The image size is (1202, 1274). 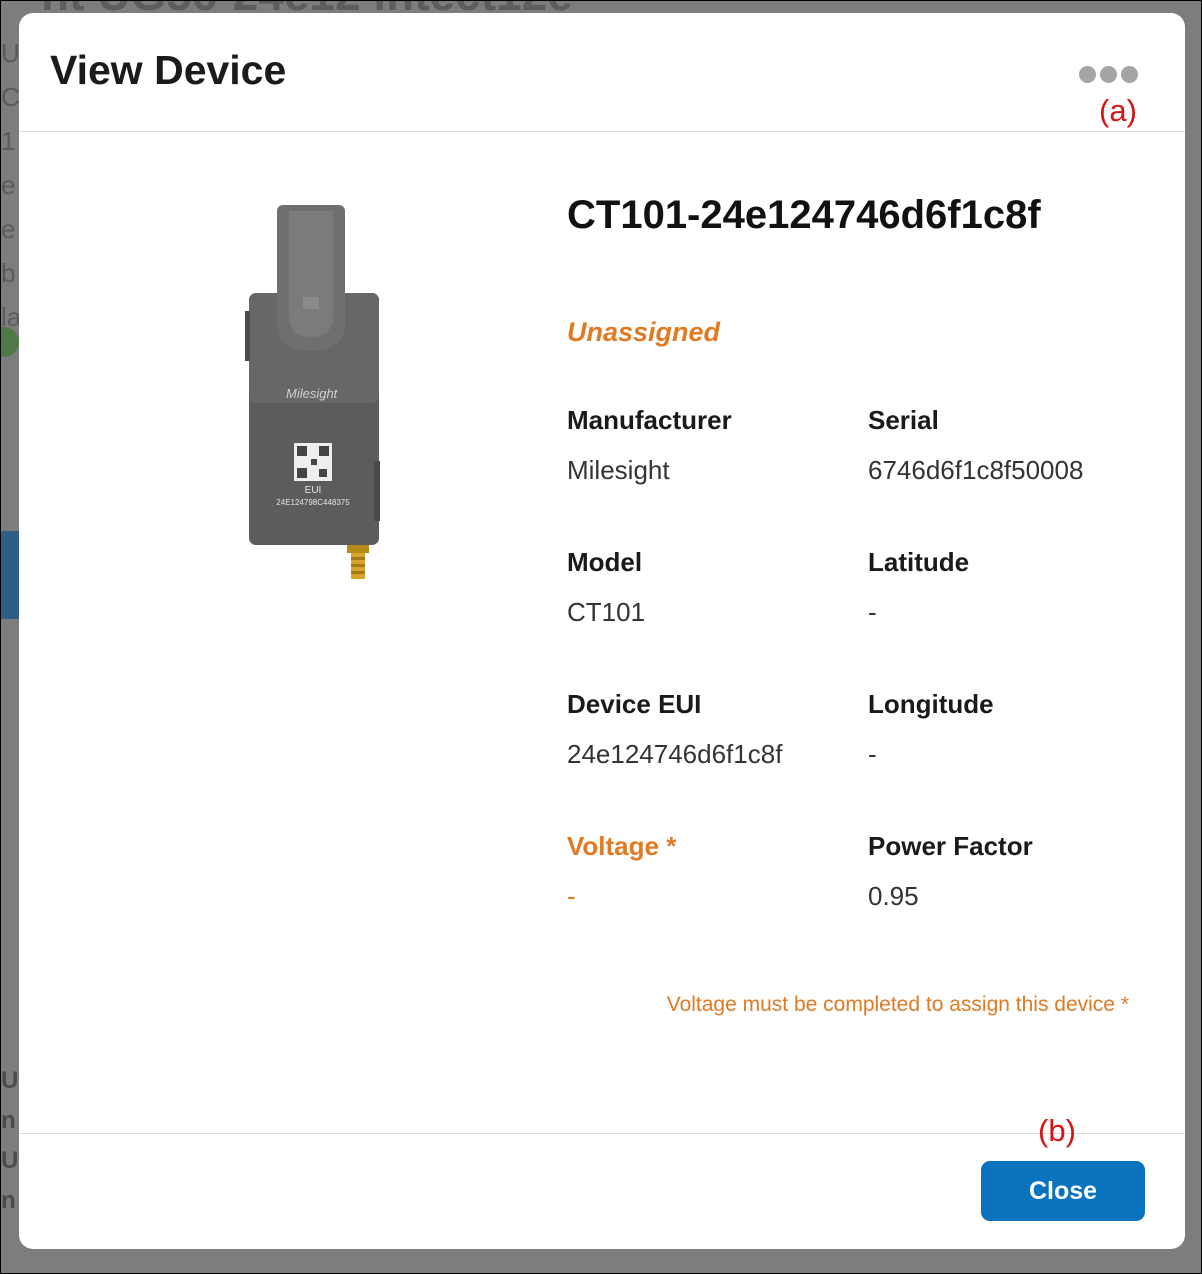 I want to click on assignment-status: Unassigned, so click(x=644, y=332).